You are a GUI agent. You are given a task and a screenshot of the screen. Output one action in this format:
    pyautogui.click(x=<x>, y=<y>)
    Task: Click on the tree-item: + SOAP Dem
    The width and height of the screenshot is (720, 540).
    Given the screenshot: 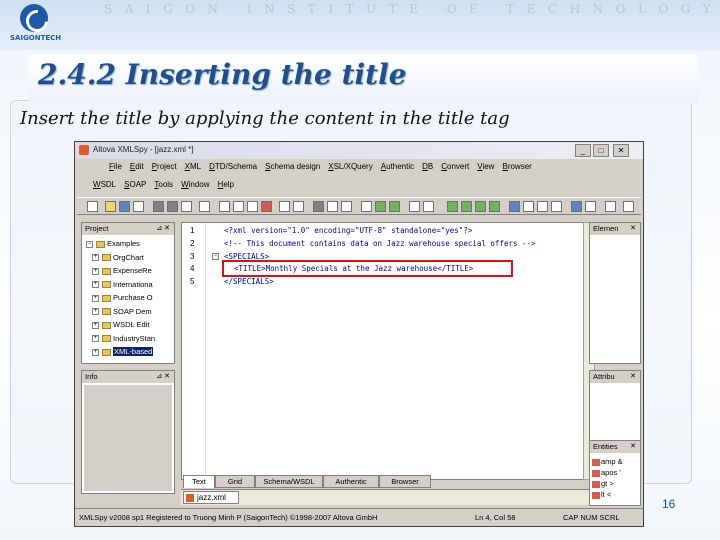 What is the action you would take?
    pyautogui.click(x=122, y=313)
    